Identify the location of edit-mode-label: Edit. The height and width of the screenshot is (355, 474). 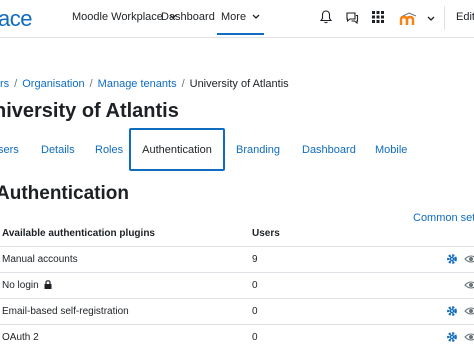
(465, 17).